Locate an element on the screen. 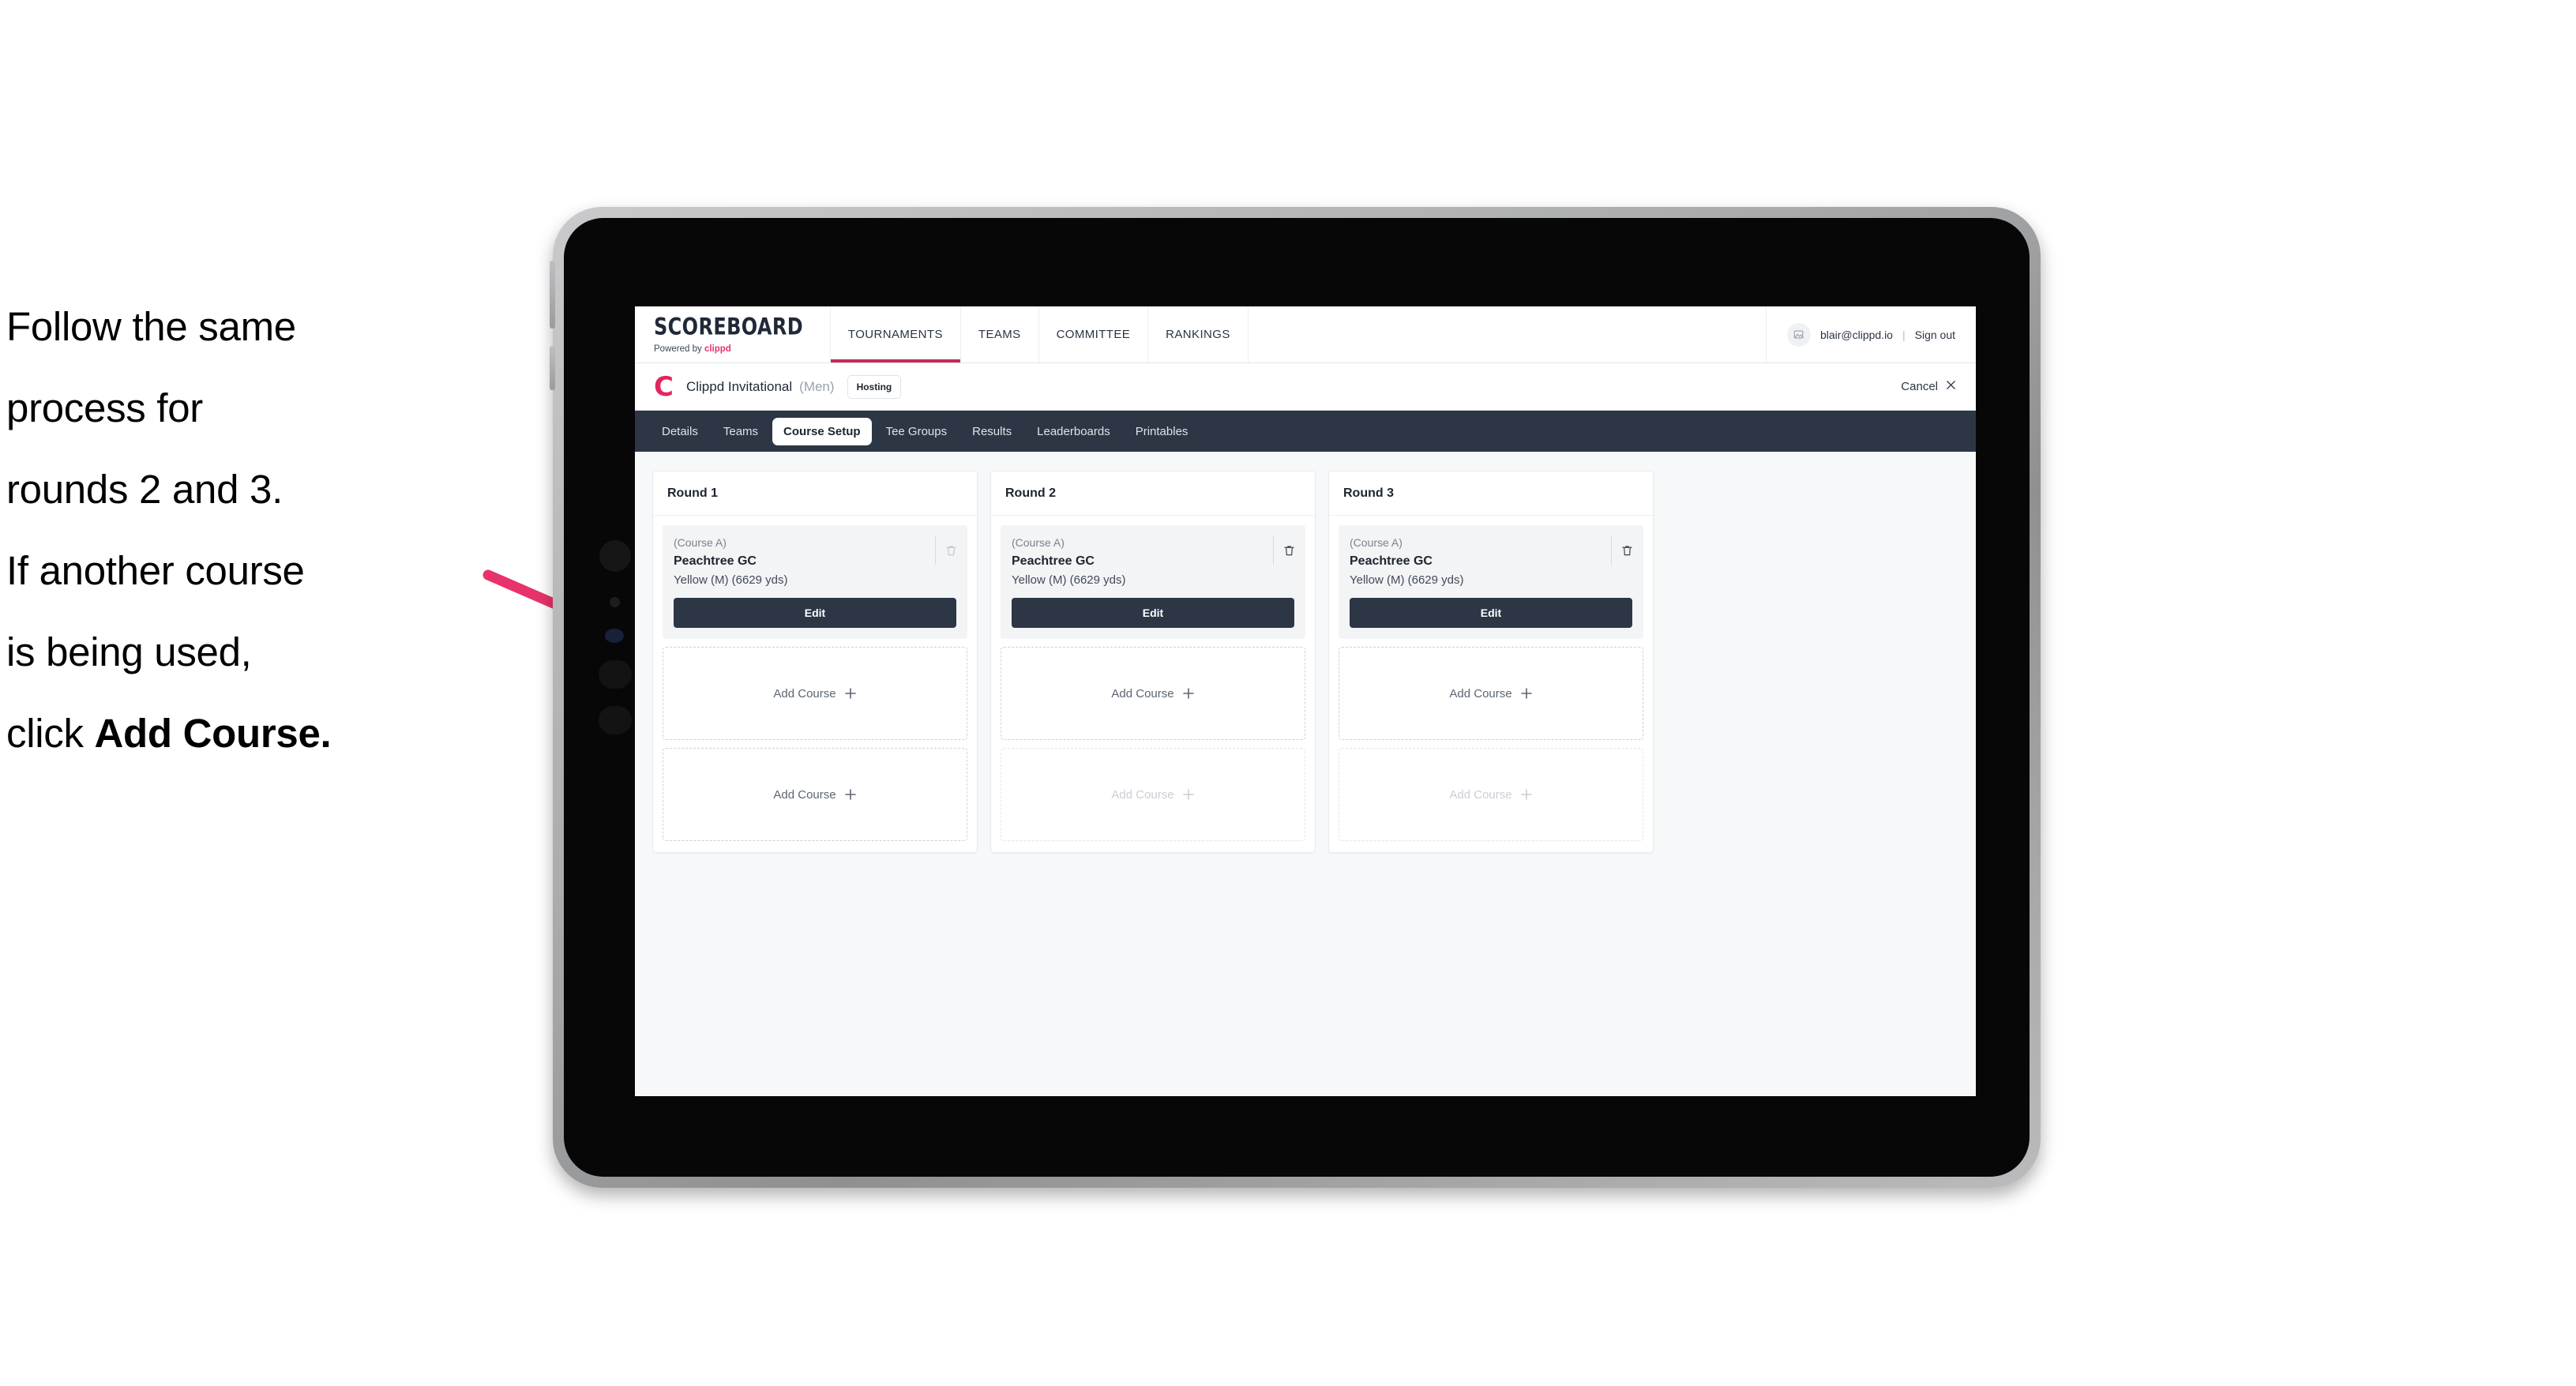 The width and height of the screenshot is (2576, 1386). camera-icon is located at coordinates (615, 556).